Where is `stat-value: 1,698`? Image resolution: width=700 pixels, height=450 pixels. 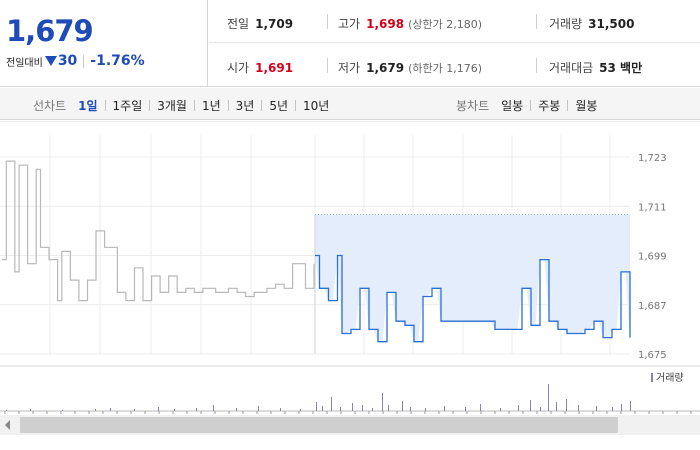 stat-value: 1,698 is located at coordinates (385, 24).